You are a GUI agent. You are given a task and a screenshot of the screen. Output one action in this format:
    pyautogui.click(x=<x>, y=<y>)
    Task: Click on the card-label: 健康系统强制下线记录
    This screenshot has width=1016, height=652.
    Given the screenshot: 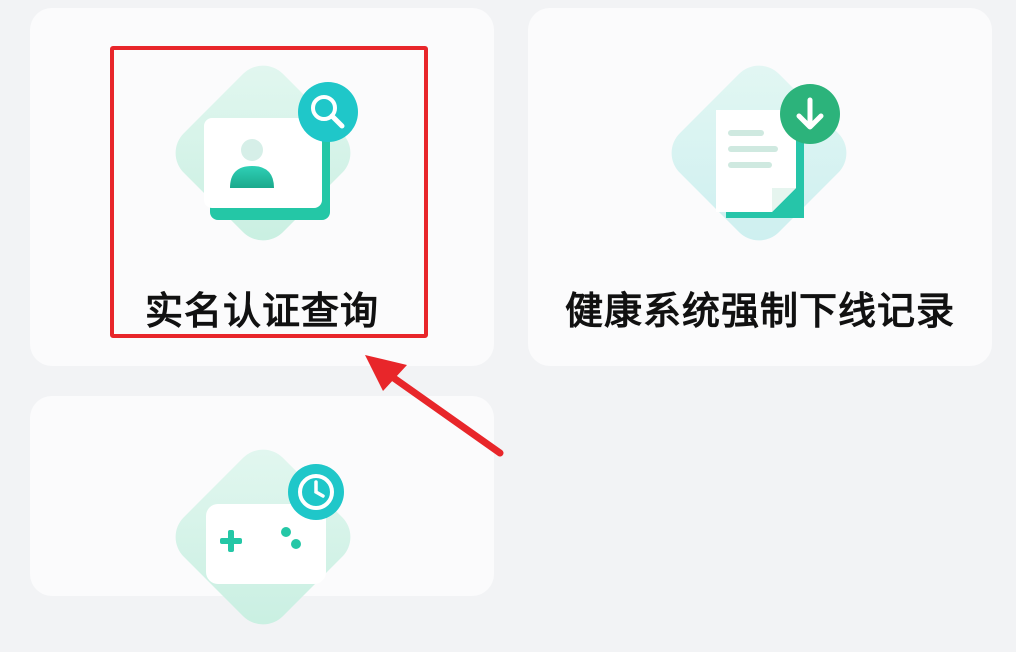 What is the action you would take?
    pyautogui.click(x=759, y=311)
    